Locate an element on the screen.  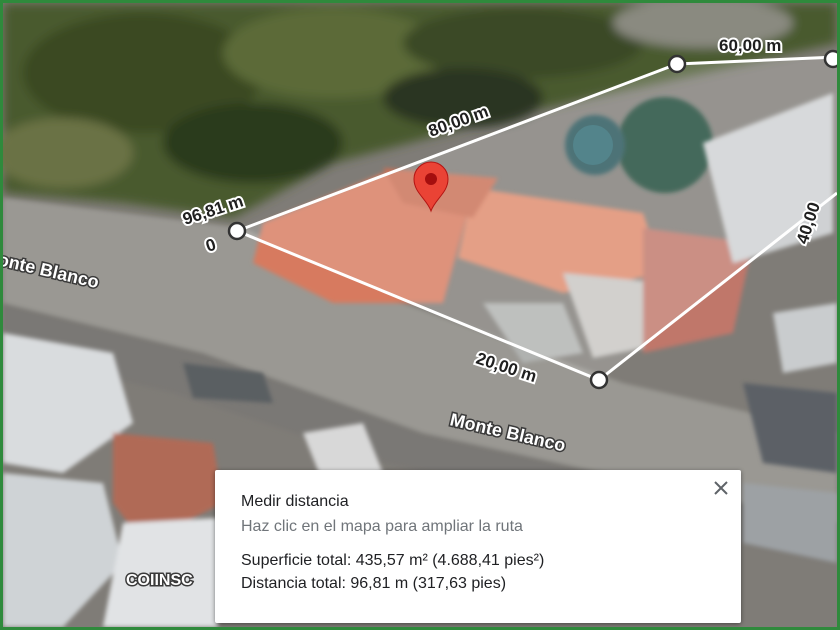
close-icon is located at coordinates (721, 488).